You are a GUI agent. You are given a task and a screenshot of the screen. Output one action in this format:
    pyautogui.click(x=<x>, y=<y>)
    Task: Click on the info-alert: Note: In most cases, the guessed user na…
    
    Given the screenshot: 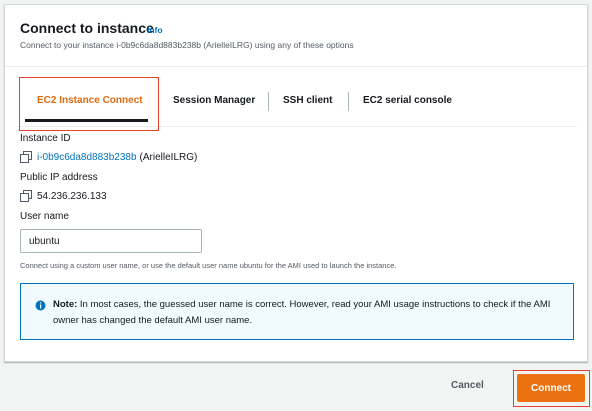 What is the action you would take?
    pyautogui.click(x=297, y=311)
    